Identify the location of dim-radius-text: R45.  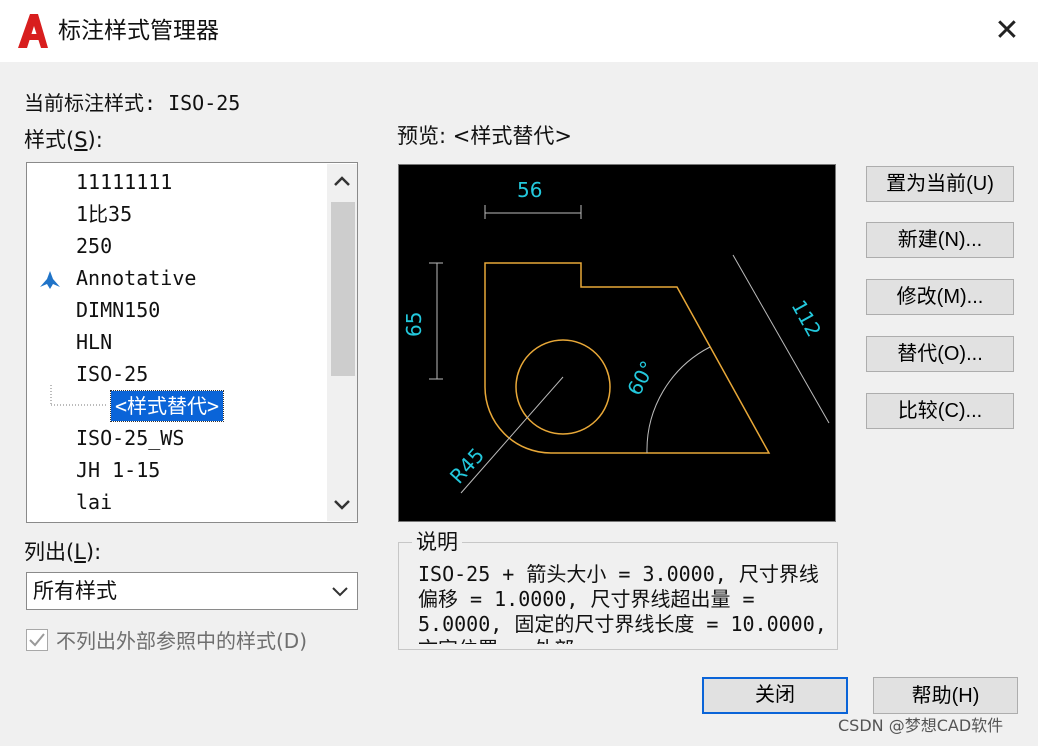
(467, 465).